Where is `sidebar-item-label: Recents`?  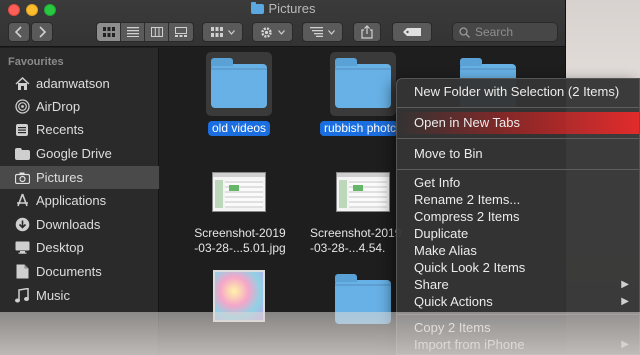 sidebar-item-label: Recents is located at coordinates (60, 129).